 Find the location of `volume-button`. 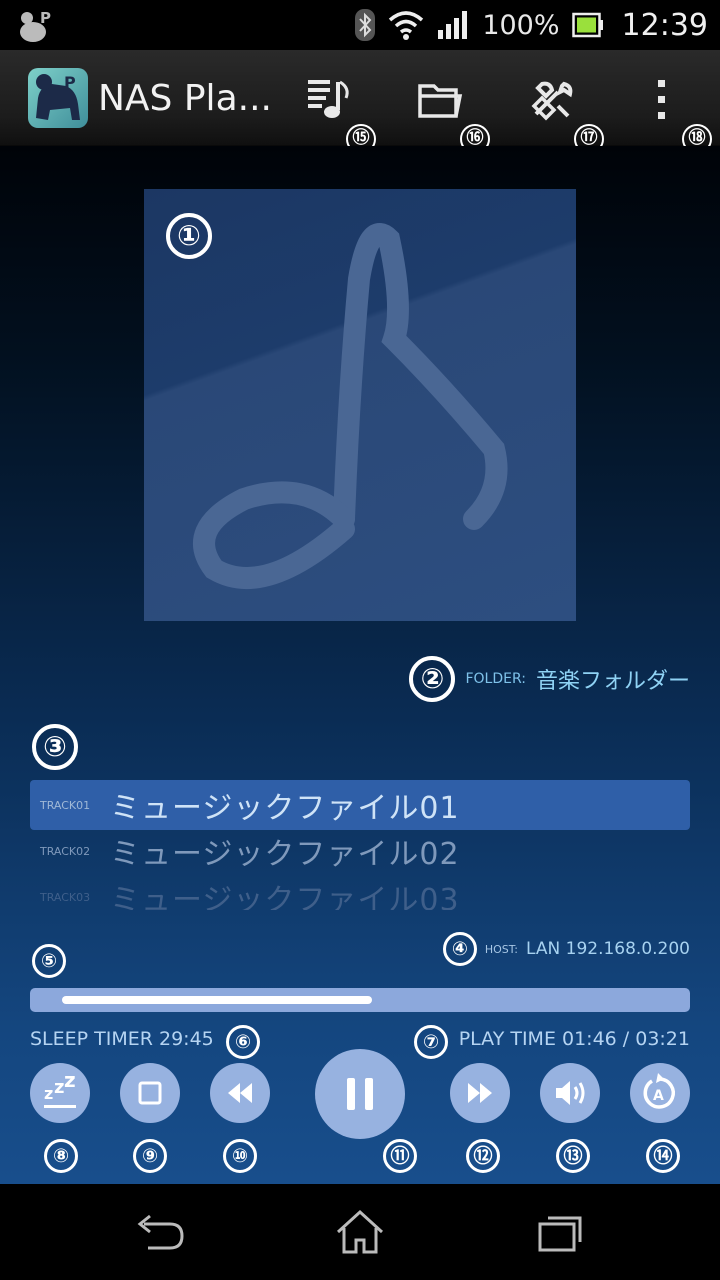

volume-button is located at coordinates (570, 1093).